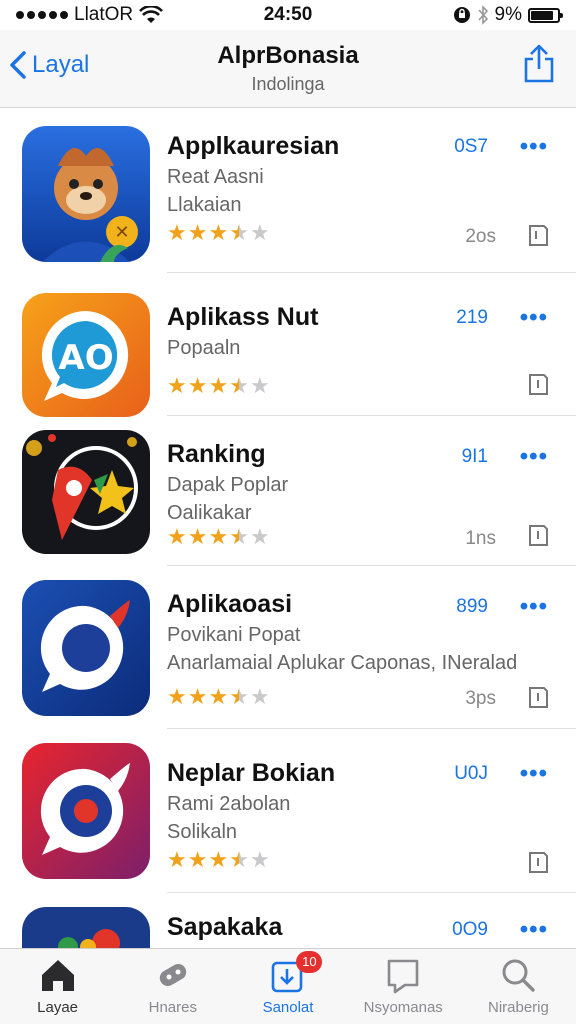  Describe the element at coordinates (508, 14) in the screenshot. I see `battery-percent: 9%` at that location.